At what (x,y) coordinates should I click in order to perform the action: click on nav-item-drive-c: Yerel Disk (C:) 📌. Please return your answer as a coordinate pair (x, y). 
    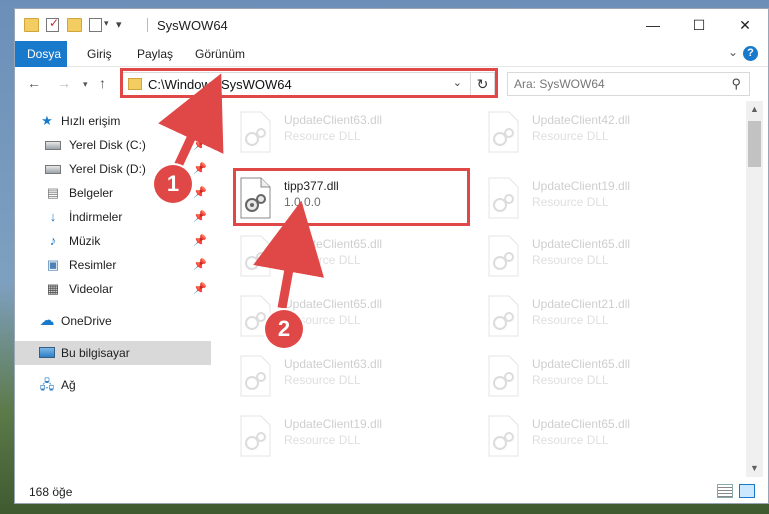
    Looking at the image, I should click on (113, 145).